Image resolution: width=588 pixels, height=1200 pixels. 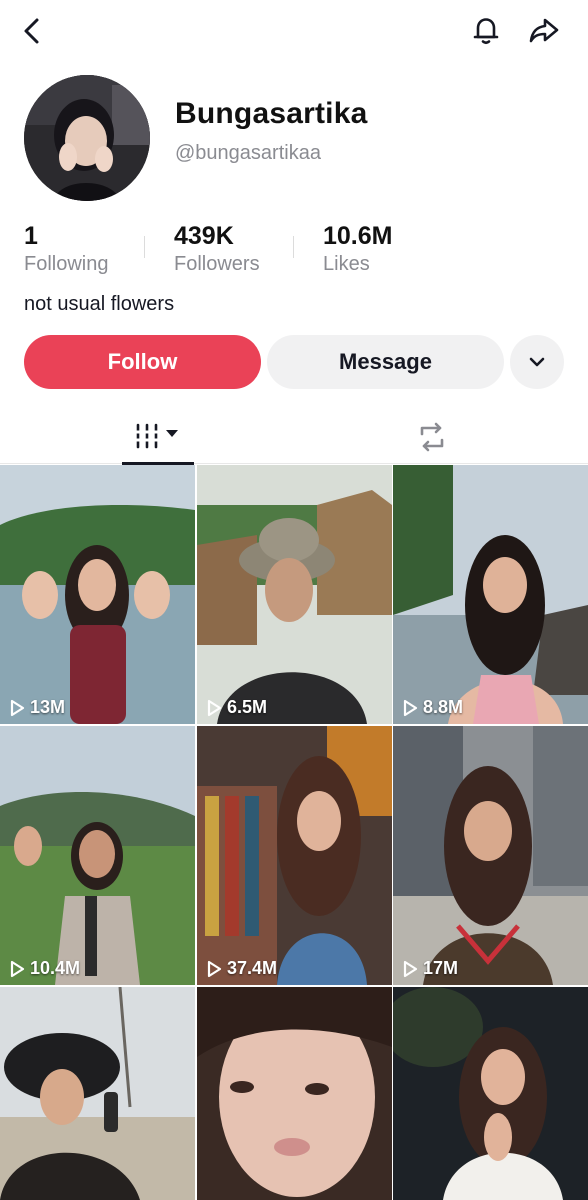 I want to click on tab-videos, so click(x=158, y=437).